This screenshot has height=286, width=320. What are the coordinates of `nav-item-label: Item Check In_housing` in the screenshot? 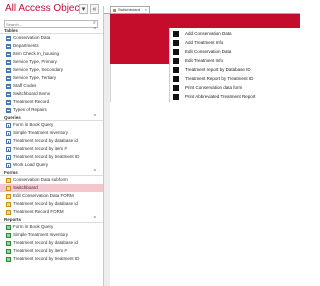 It's located at (36, 53).